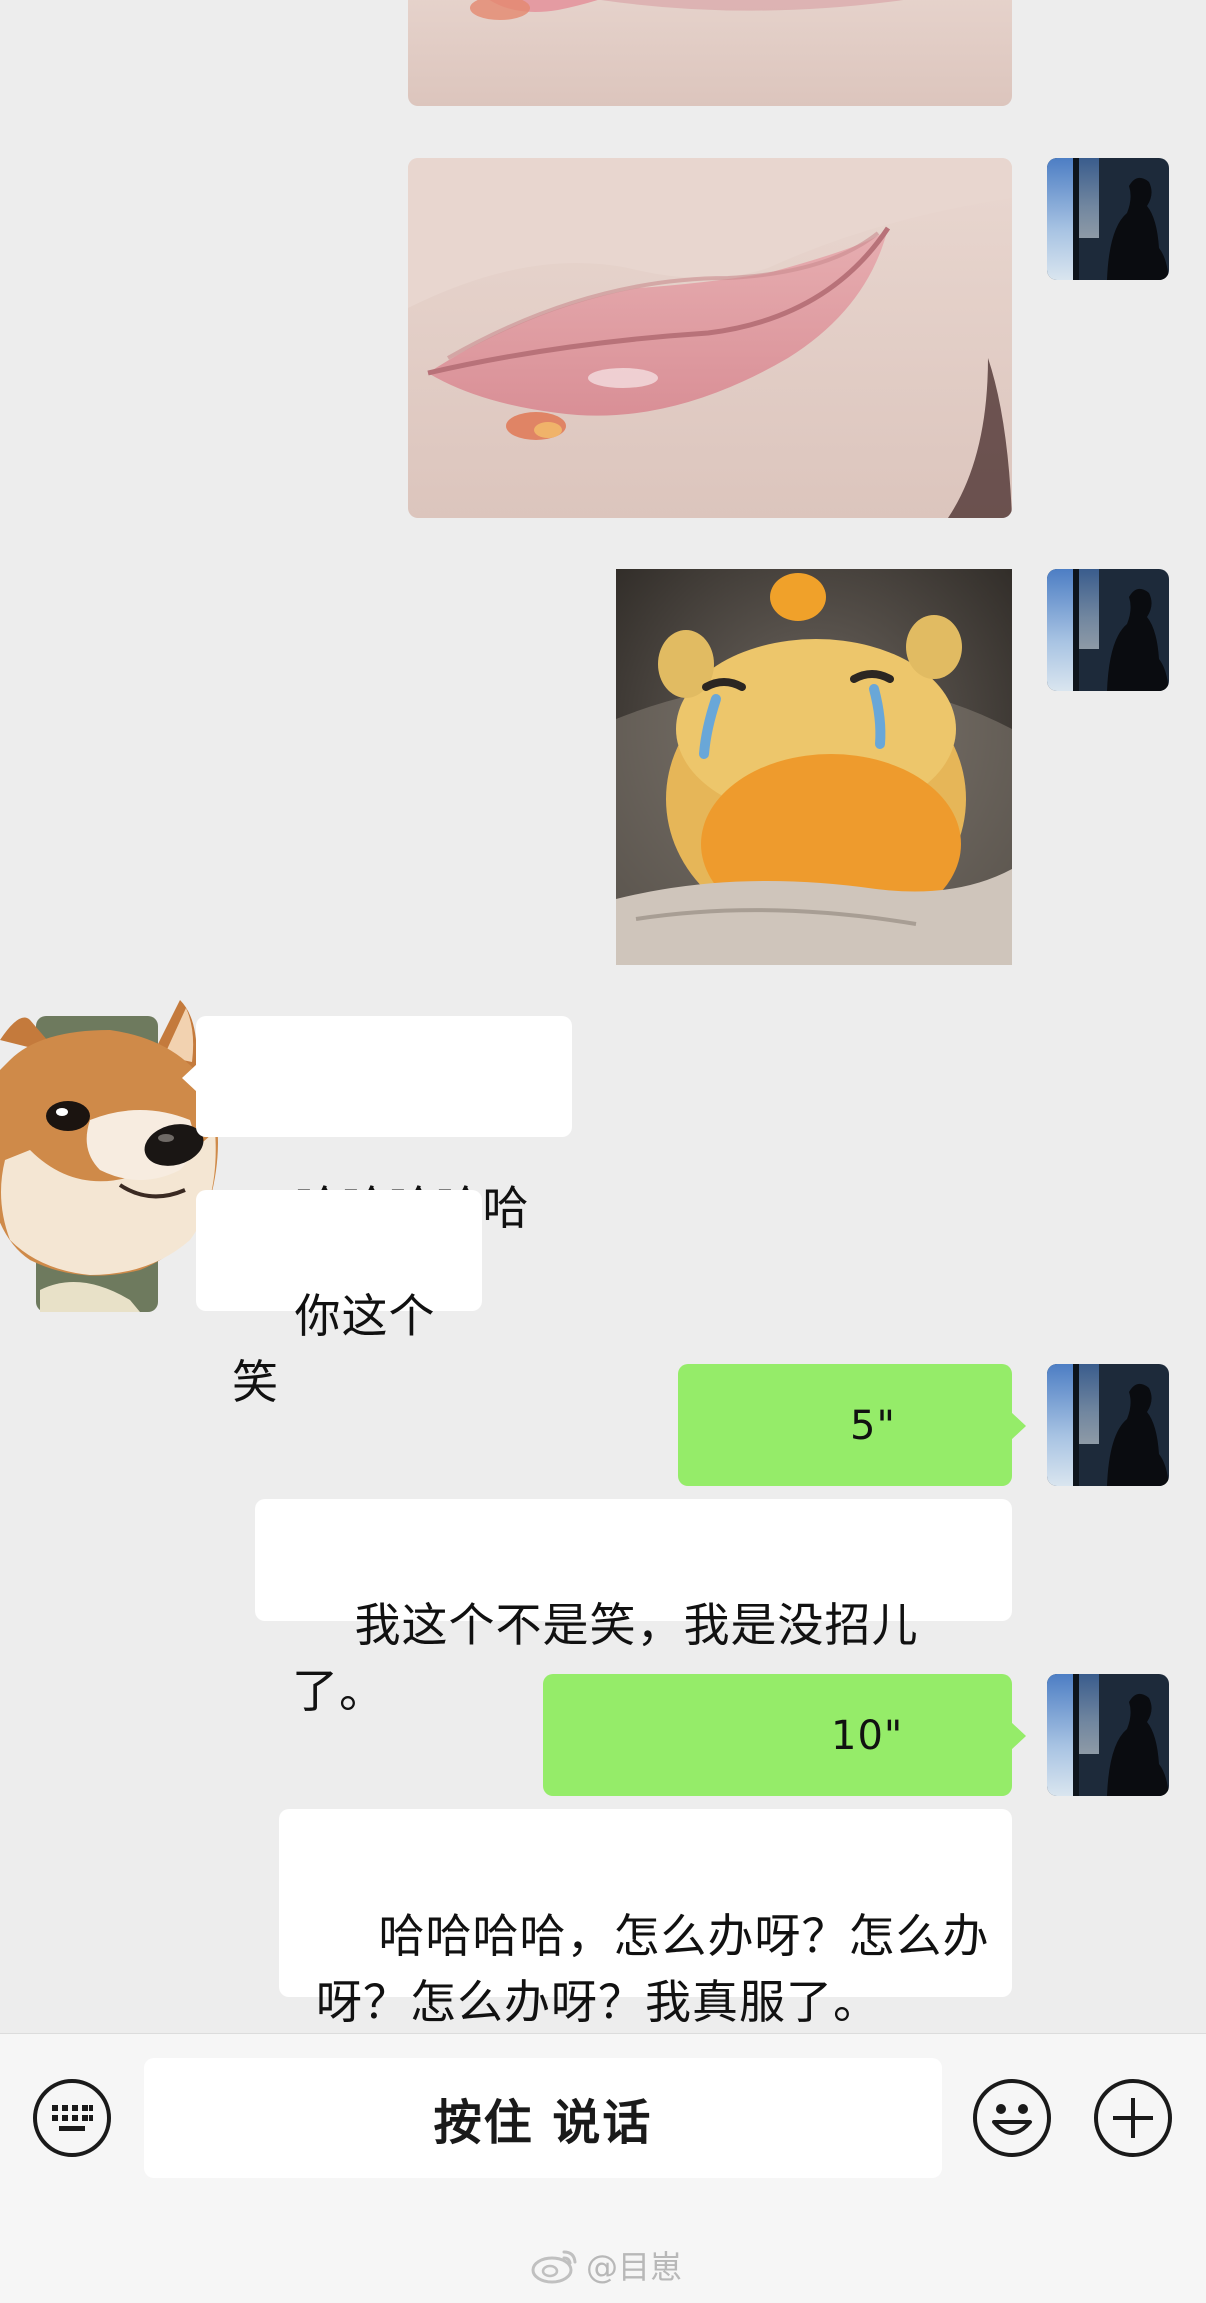 This screenshot has height=2303, width=1206. What do you see at coordinates (633, 1608) in the screenshot?
I see `voice-transcript: 我这个不是笑，我是没招儿了。` at bounding box center [633, 1608].